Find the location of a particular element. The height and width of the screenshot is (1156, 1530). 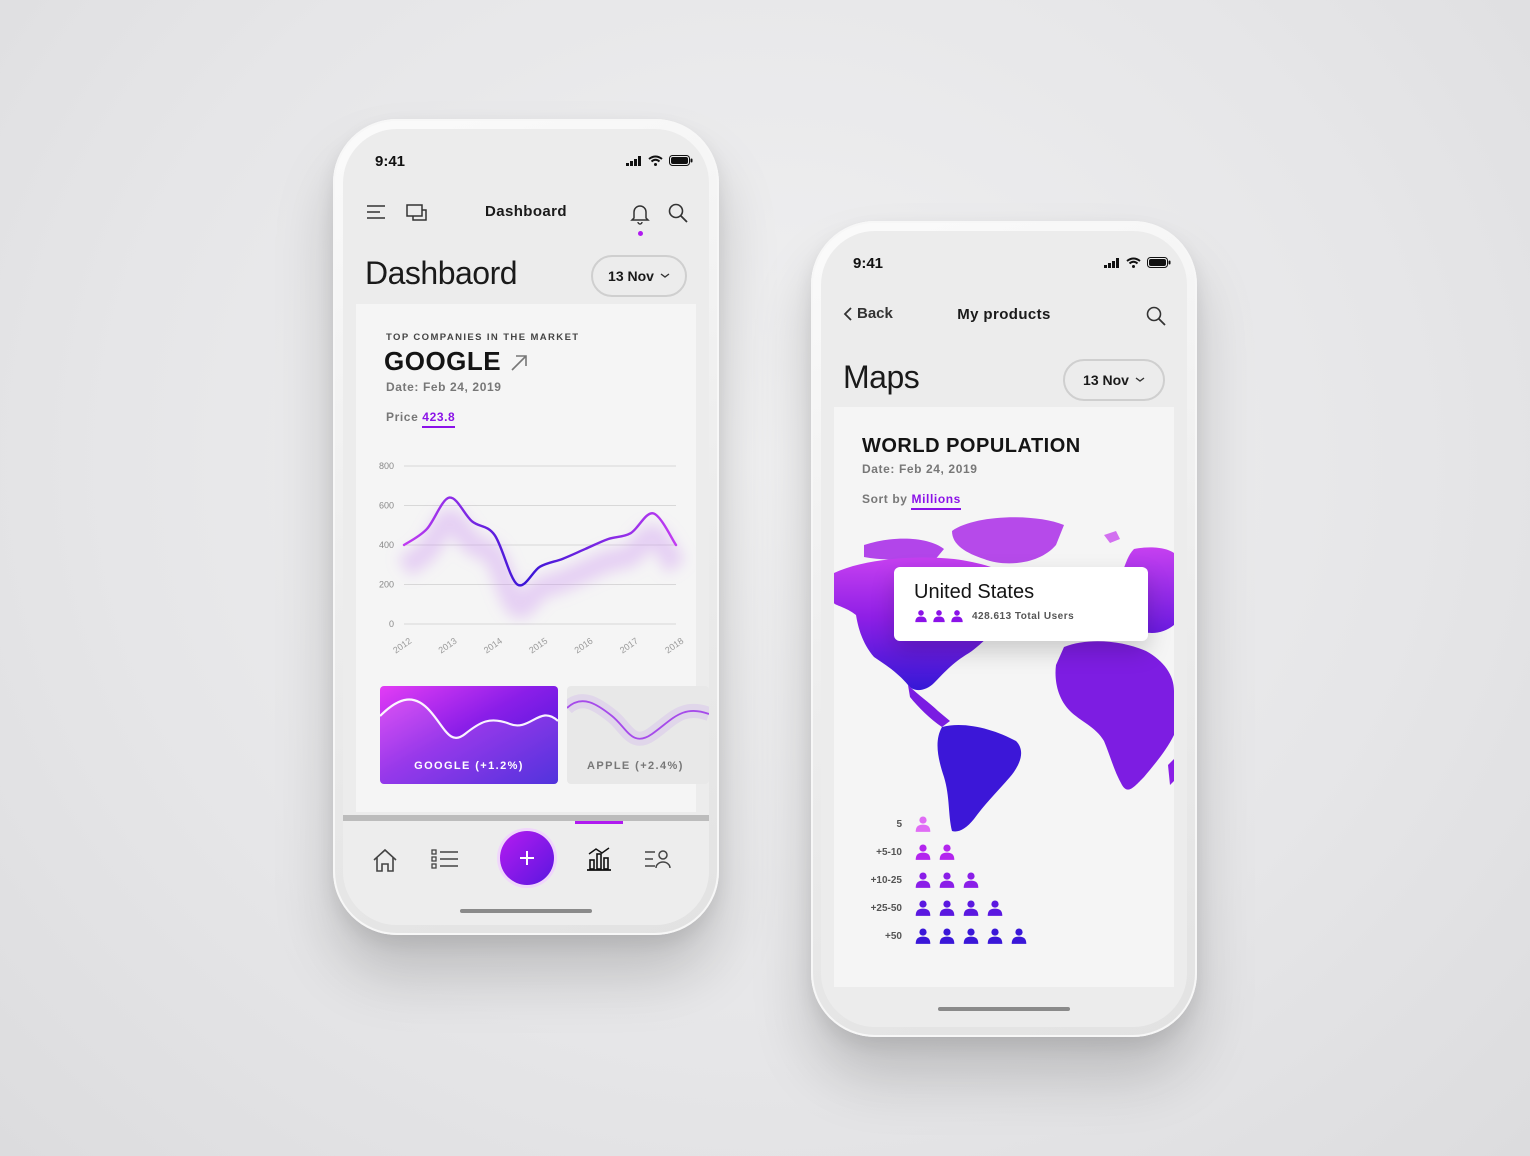

plus-icon is located at coordinates (527, 858).